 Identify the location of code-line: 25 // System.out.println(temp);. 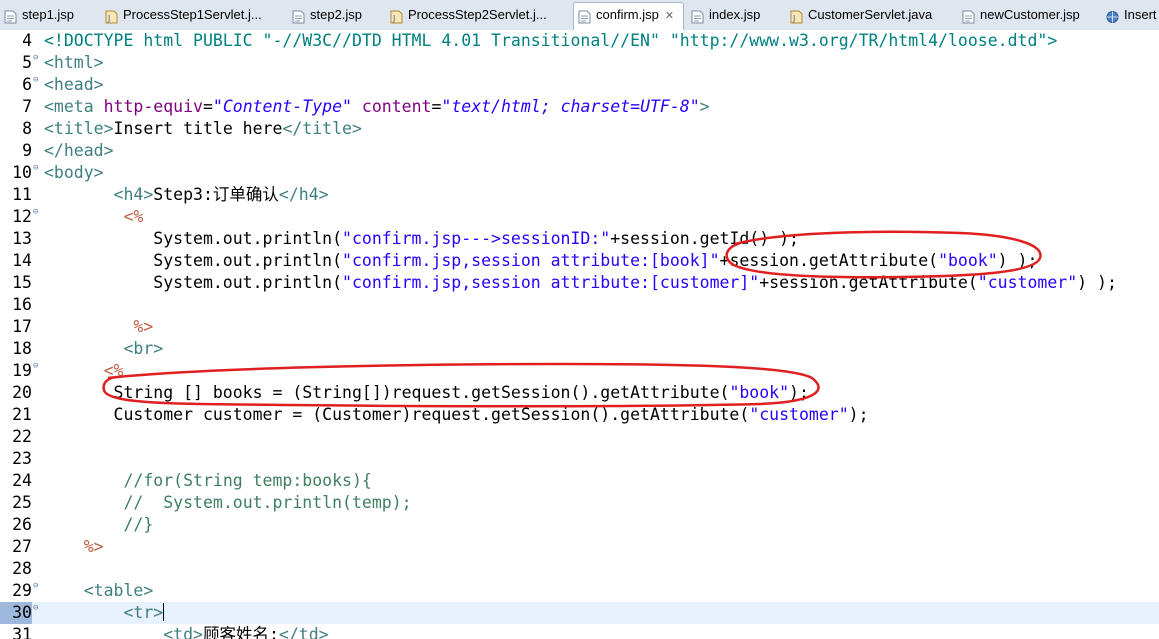
(579, 503).